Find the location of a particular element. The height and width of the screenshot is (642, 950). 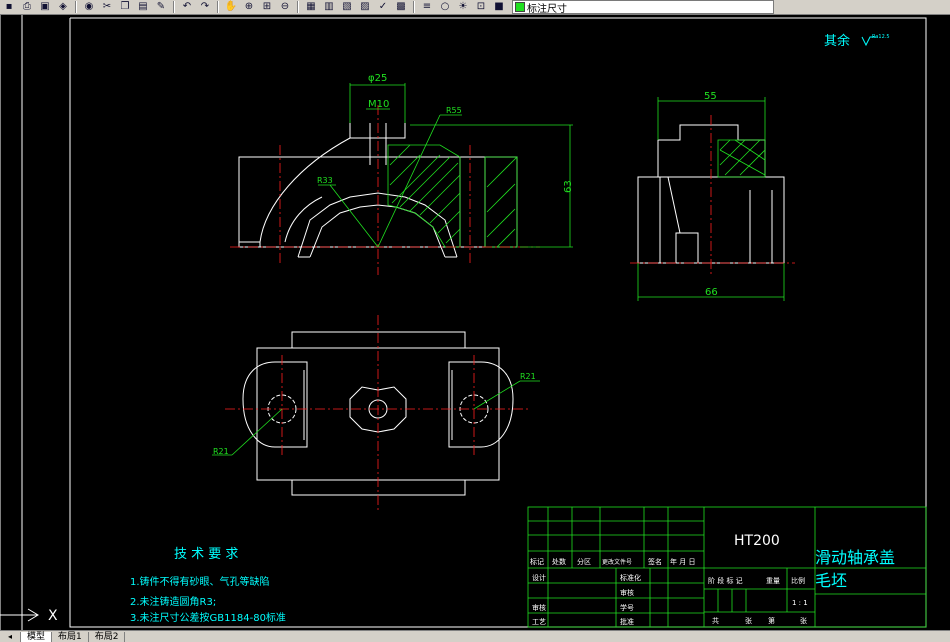

row-label-5: 年 月 日 is located at coordinates (682, 561).